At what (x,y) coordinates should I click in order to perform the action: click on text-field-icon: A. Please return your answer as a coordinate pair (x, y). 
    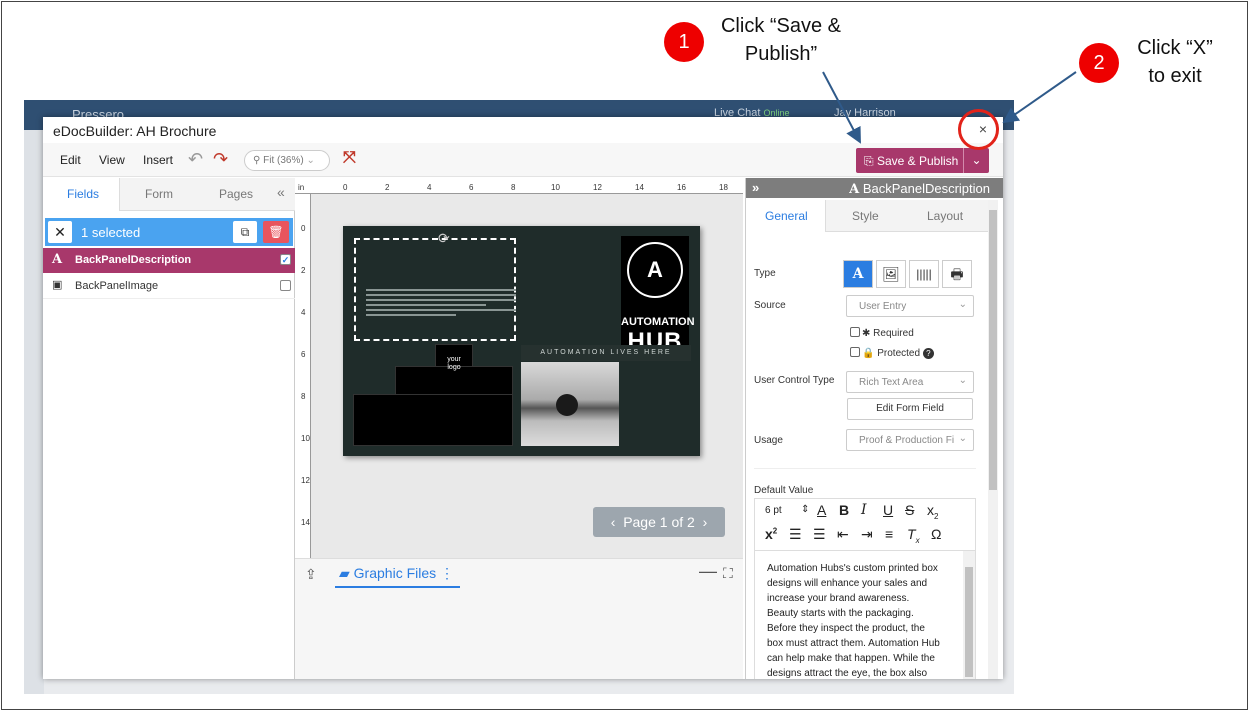
    Looking at the image, I should click on (854, 189).